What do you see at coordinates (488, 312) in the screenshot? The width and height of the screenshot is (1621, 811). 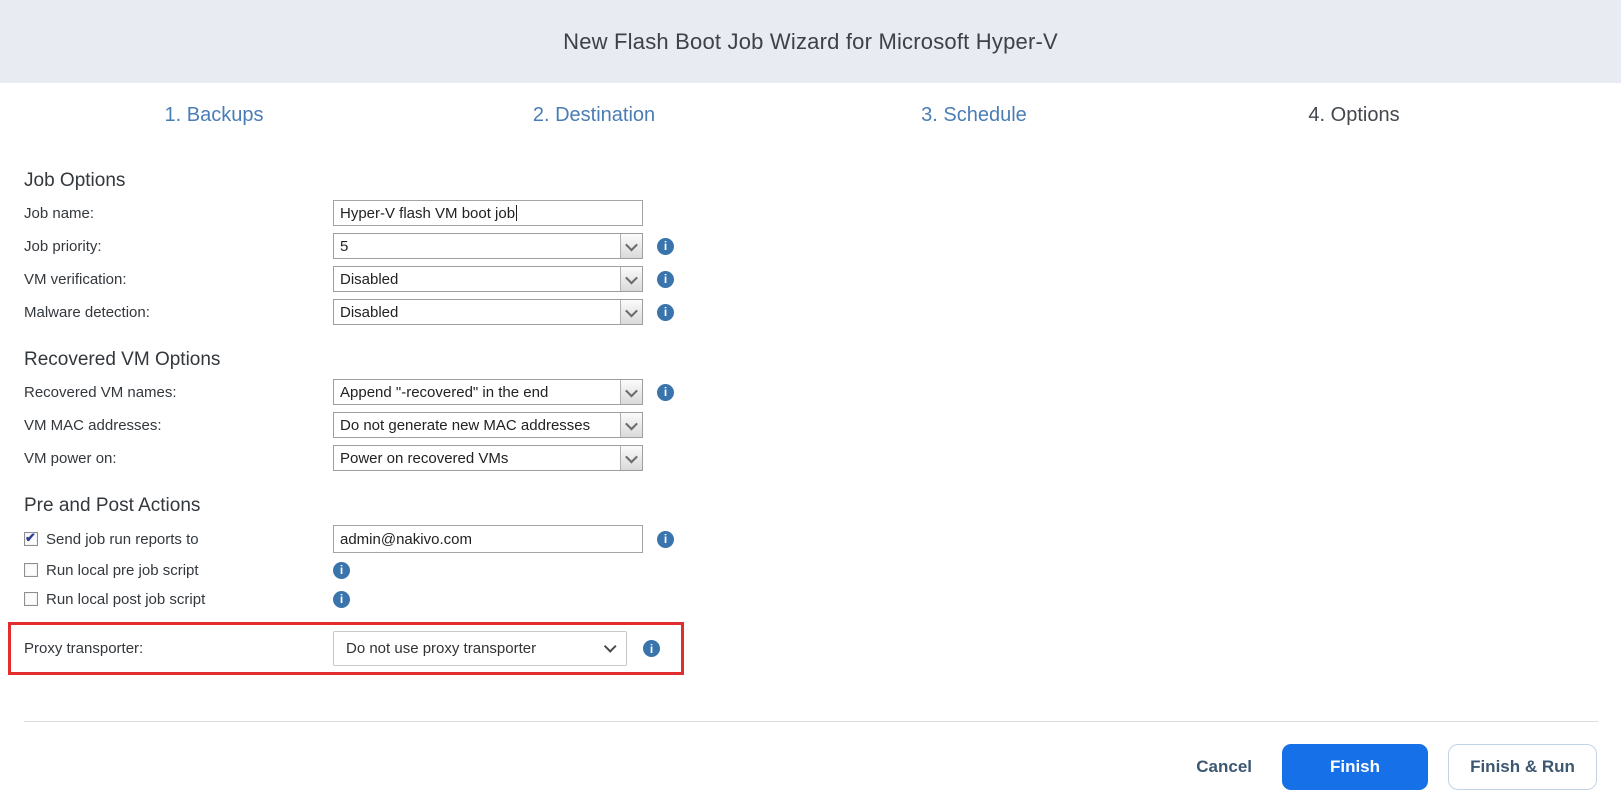 I see `malware-detection-select: Disabled` at bounding box center [488, 312].